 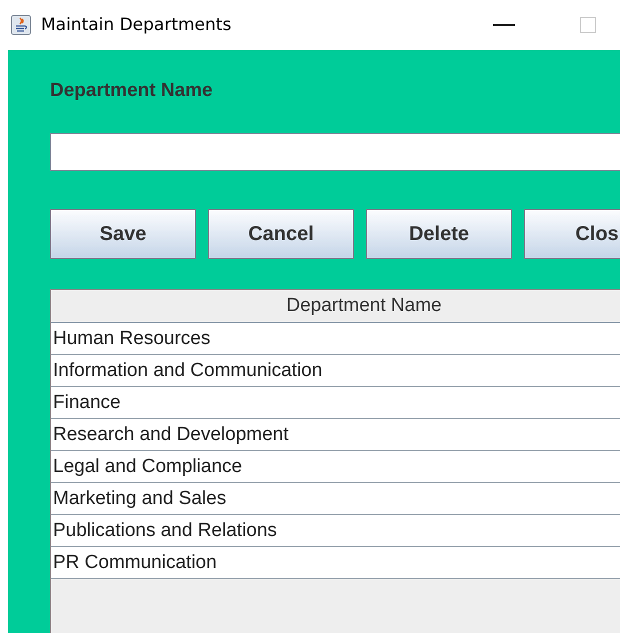 What do you see at coordinates (132, 91) in the screenshot?
I see `field-label: Department Name` at bounding box center [132, 91].